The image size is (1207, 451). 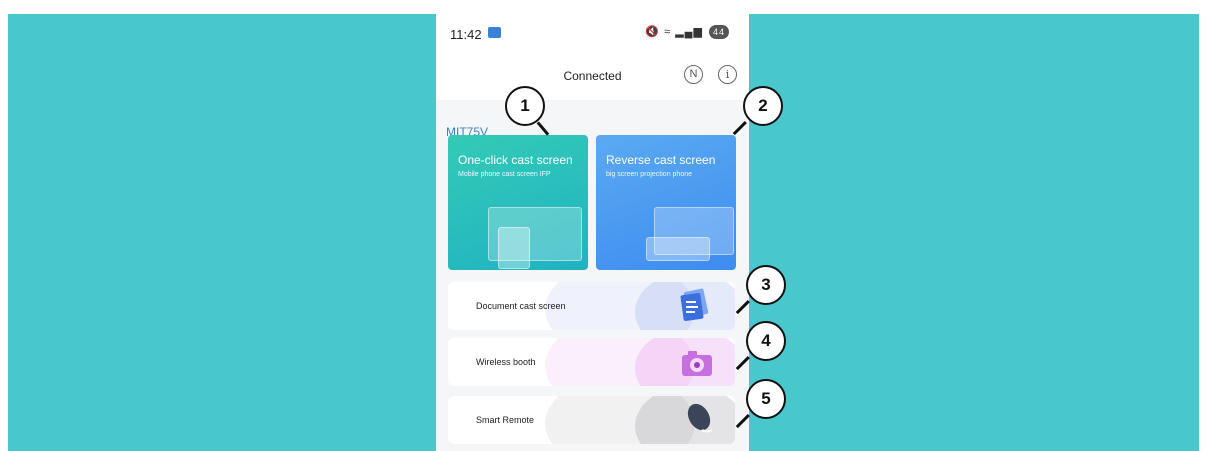 What do you see at coordinates (766, 399) in the screenshot?
I see `callout-5: 5` at bounding box center [766, 399].